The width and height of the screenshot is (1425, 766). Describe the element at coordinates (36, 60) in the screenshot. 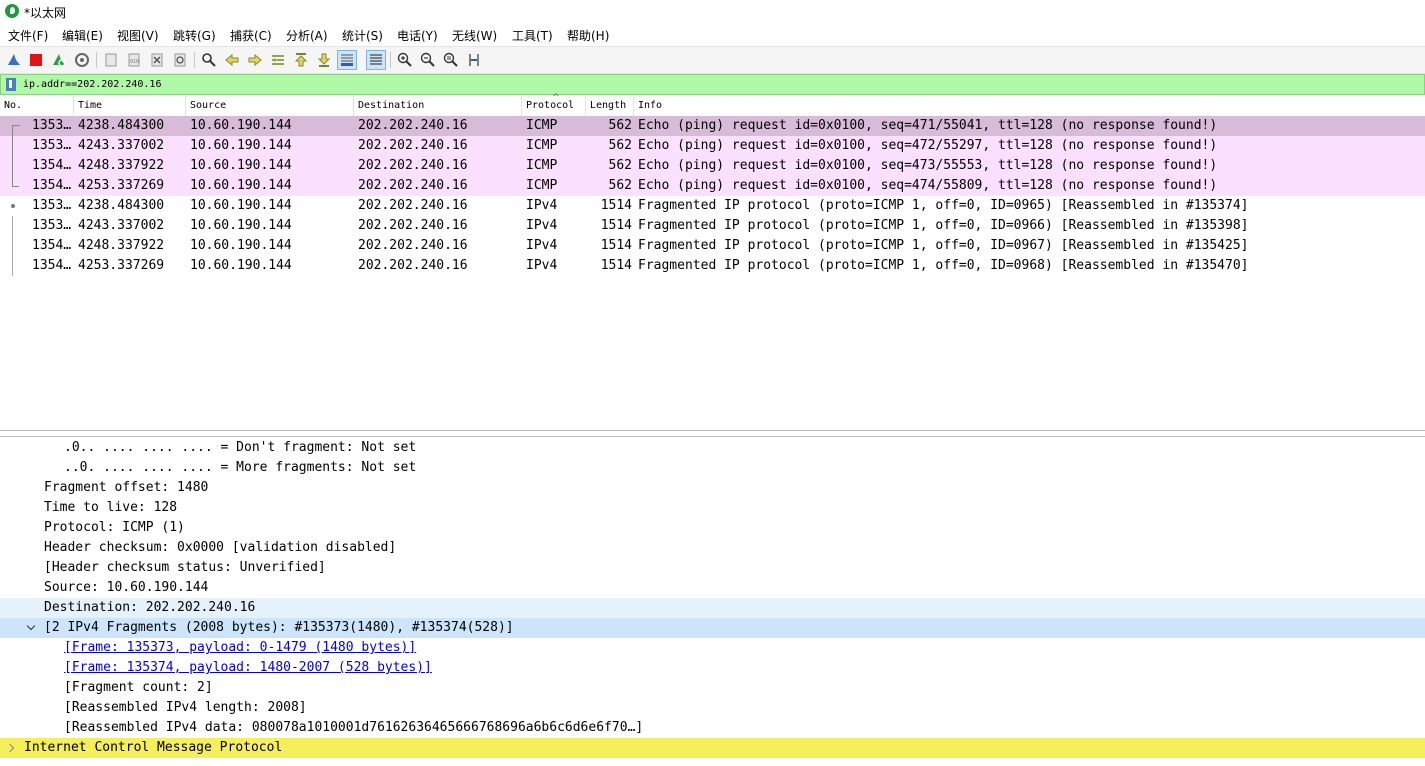

I see `stop-capture-icon` at that location.